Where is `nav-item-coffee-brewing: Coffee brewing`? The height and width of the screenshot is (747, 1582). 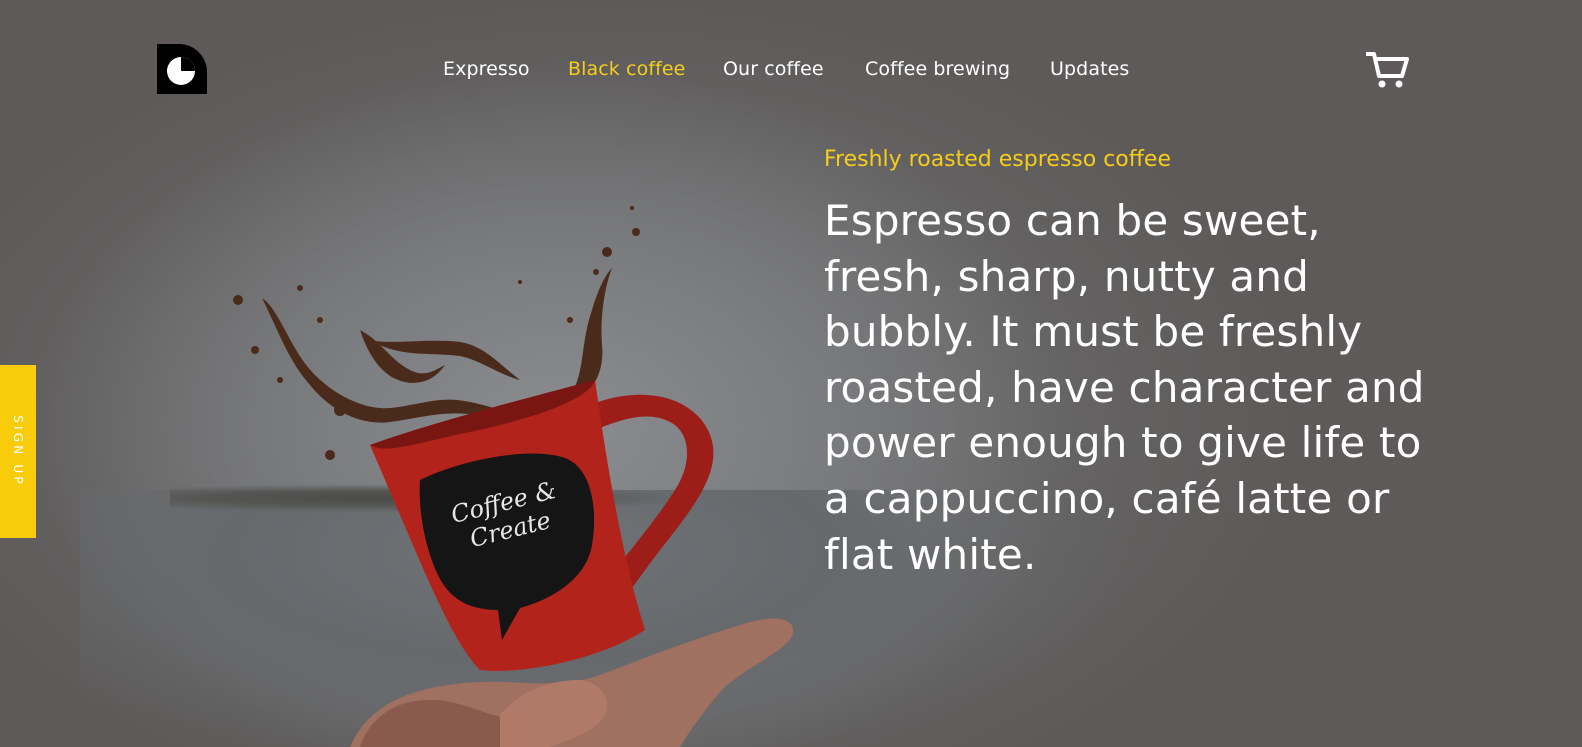 nav-item-coffee-brewing: Coffee brewing is located at coordinates (937, 69).